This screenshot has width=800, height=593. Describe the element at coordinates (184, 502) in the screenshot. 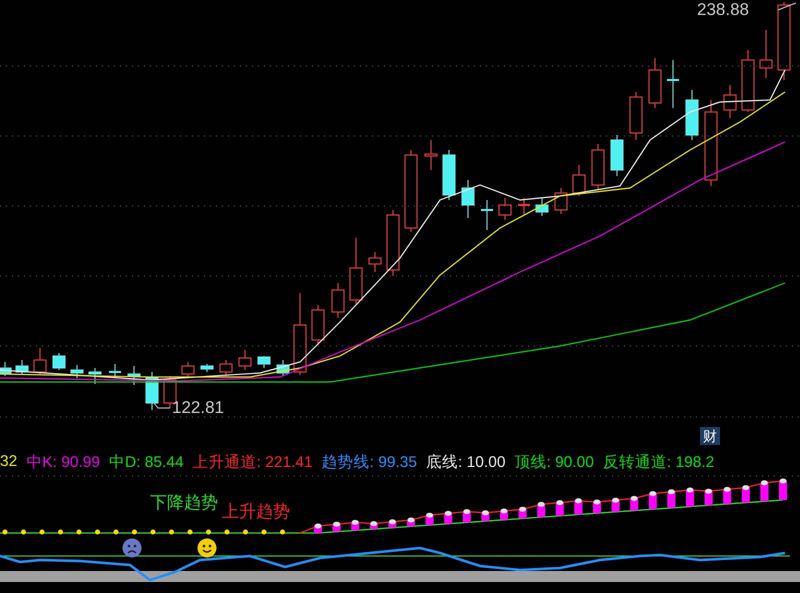

I see `downtrend-label: 下降趋势` at that location.